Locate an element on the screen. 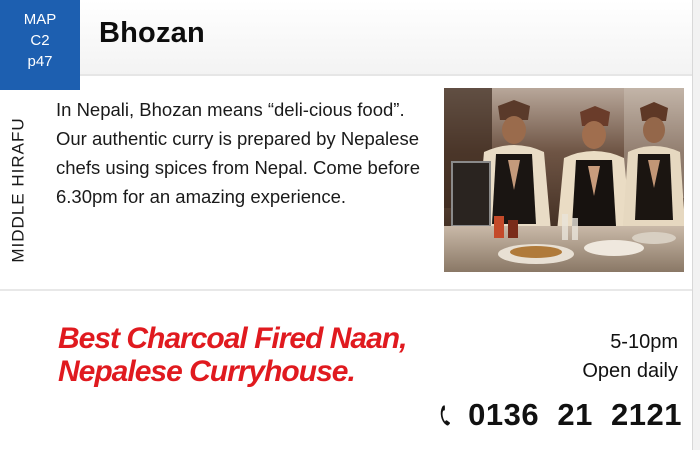 Image resolution: width=700 pixels, height=450 pixels. page-edge is located at coordinates (696, 225).